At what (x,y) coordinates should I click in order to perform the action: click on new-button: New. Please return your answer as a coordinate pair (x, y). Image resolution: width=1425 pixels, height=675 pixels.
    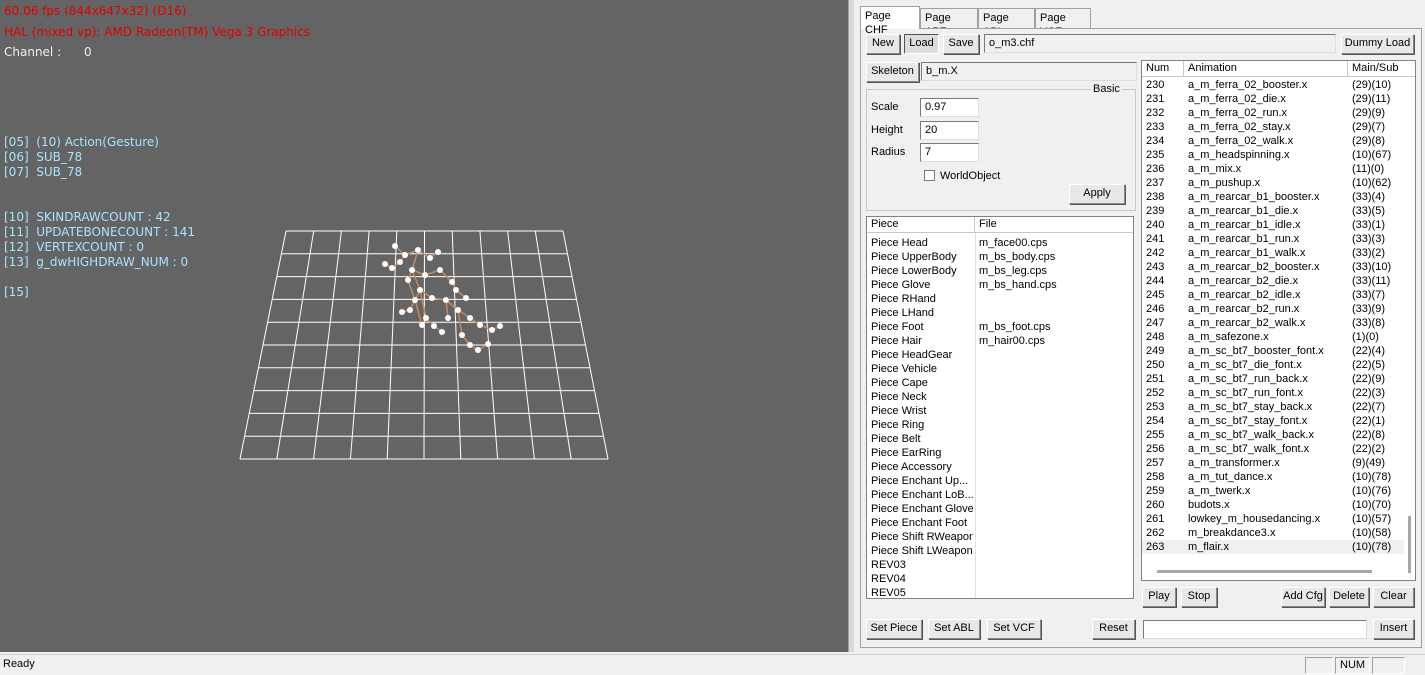
    Looking at the image, I should click on (883, 44).